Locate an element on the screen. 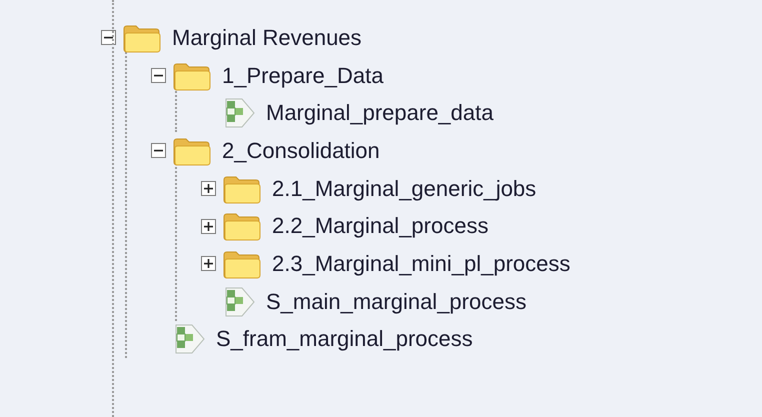 This screenshot has height=417, width=762. job-label: S_fram_marginal_process is located at coordinates (342, 339).